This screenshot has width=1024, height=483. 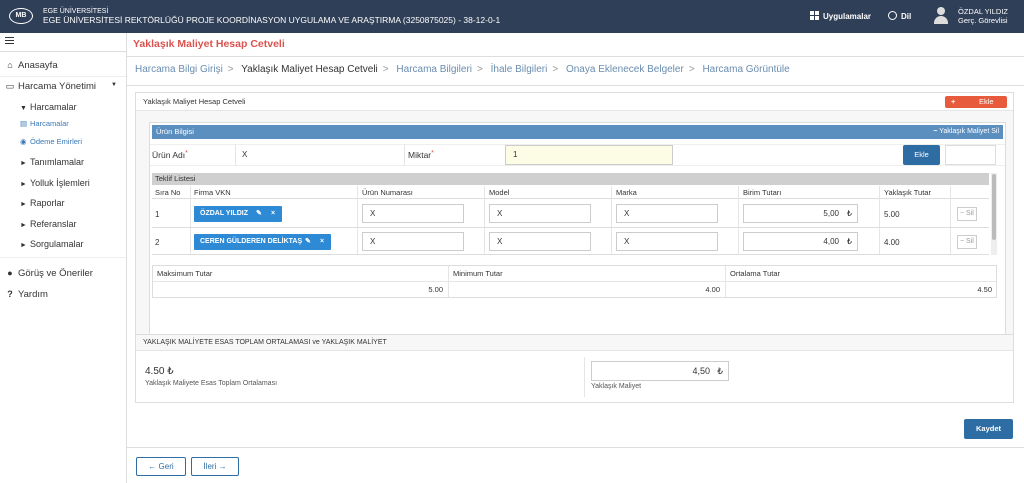 I want to click on user-menu: ÖZDAL YILDIZ Gerç. Görevlisi, so click(x=983, y=16).